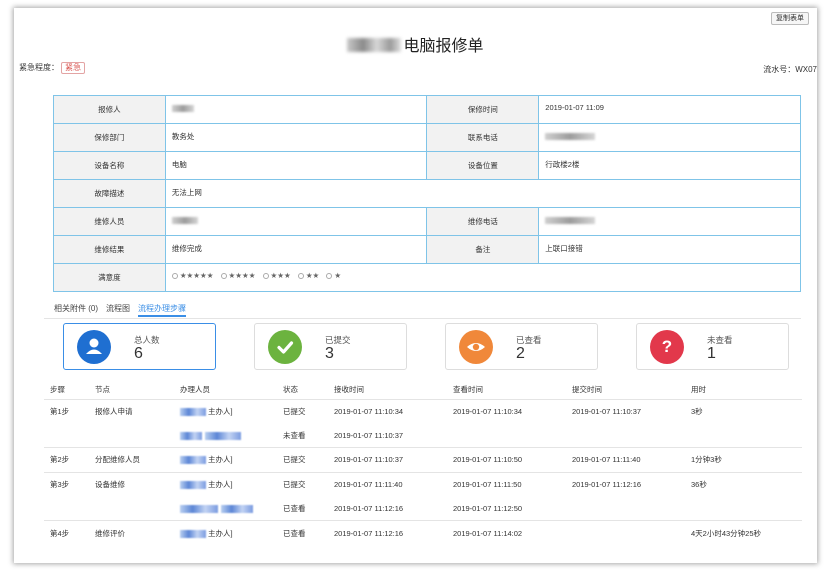  Describe the element at coordinates (131, 533) in the screenshot. I see `cell-node: 维修评价` at that location.